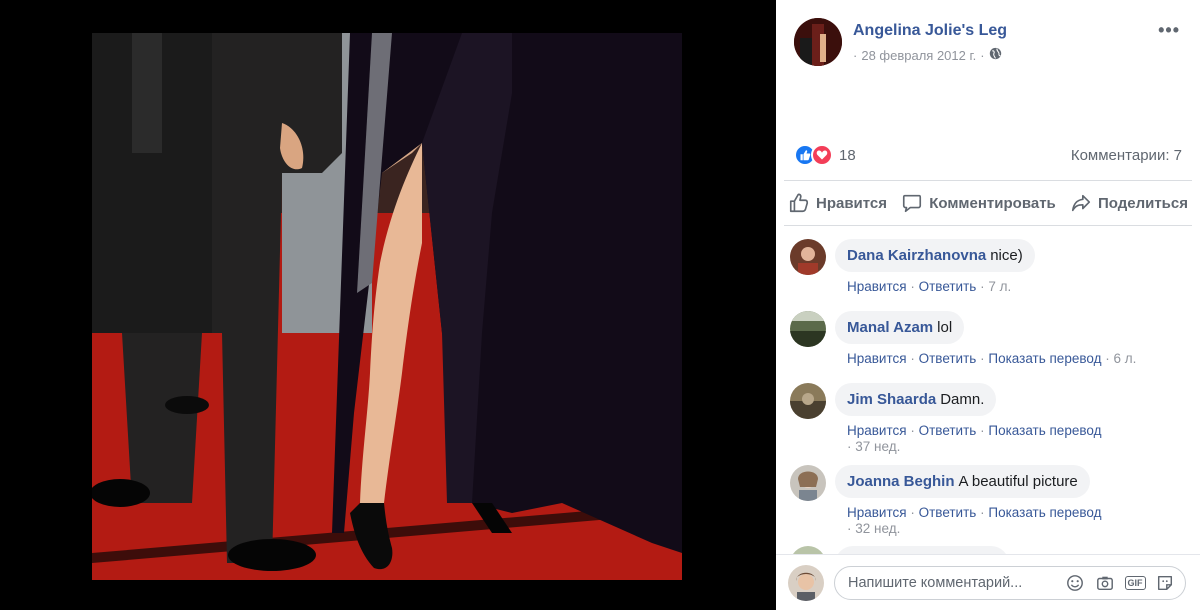  I want to click on comment-input: Напишите комментарий... GIF, so click(1010, 583).